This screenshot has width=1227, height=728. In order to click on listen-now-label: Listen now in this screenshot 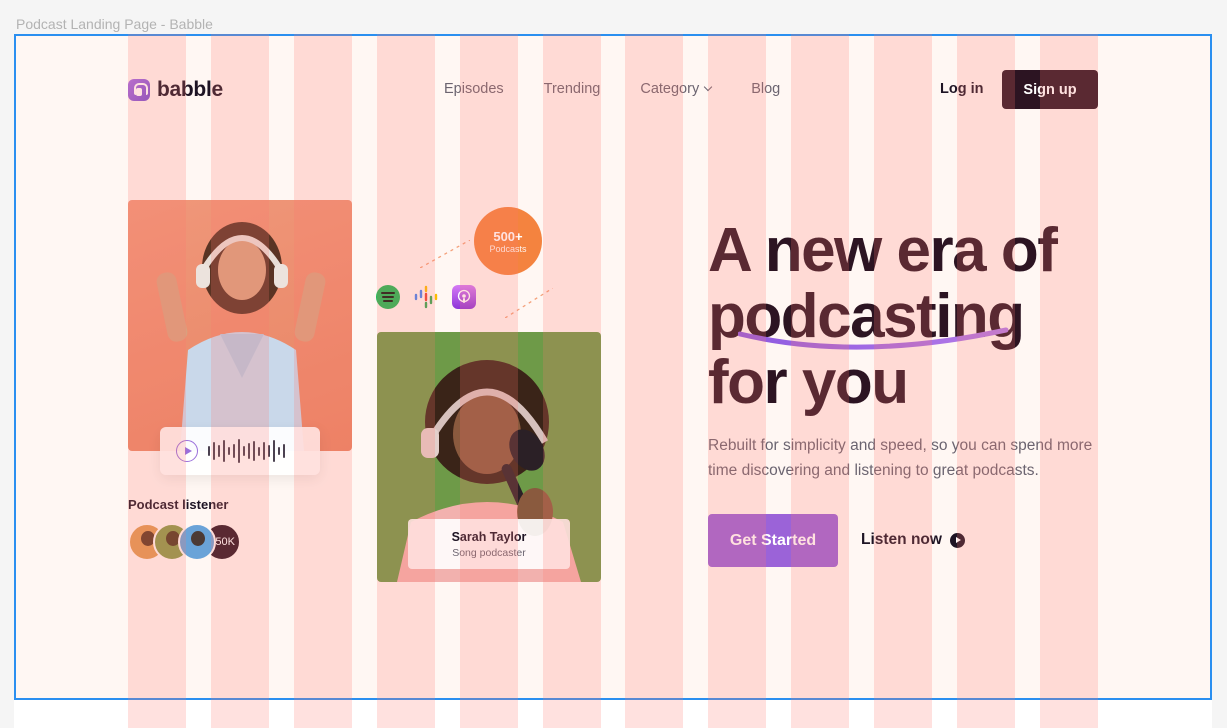, I will do `click(901, 539)`.